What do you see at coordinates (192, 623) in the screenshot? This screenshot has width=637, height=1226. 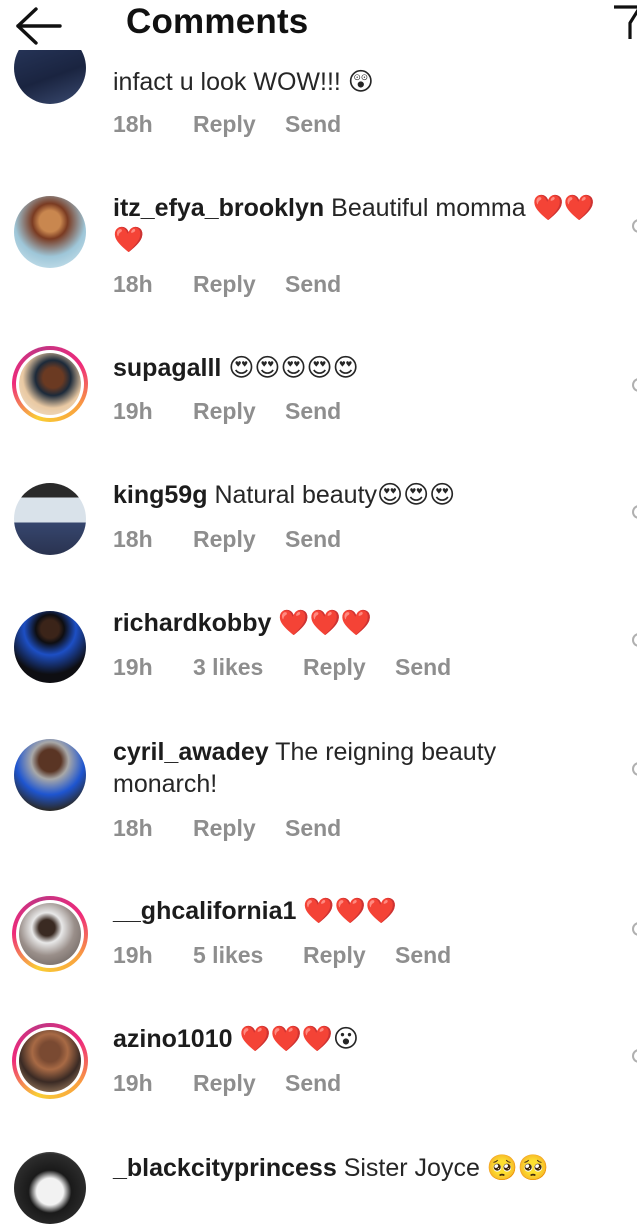 I see `comment-username: richardkobby` at bounding box center [192, 623].